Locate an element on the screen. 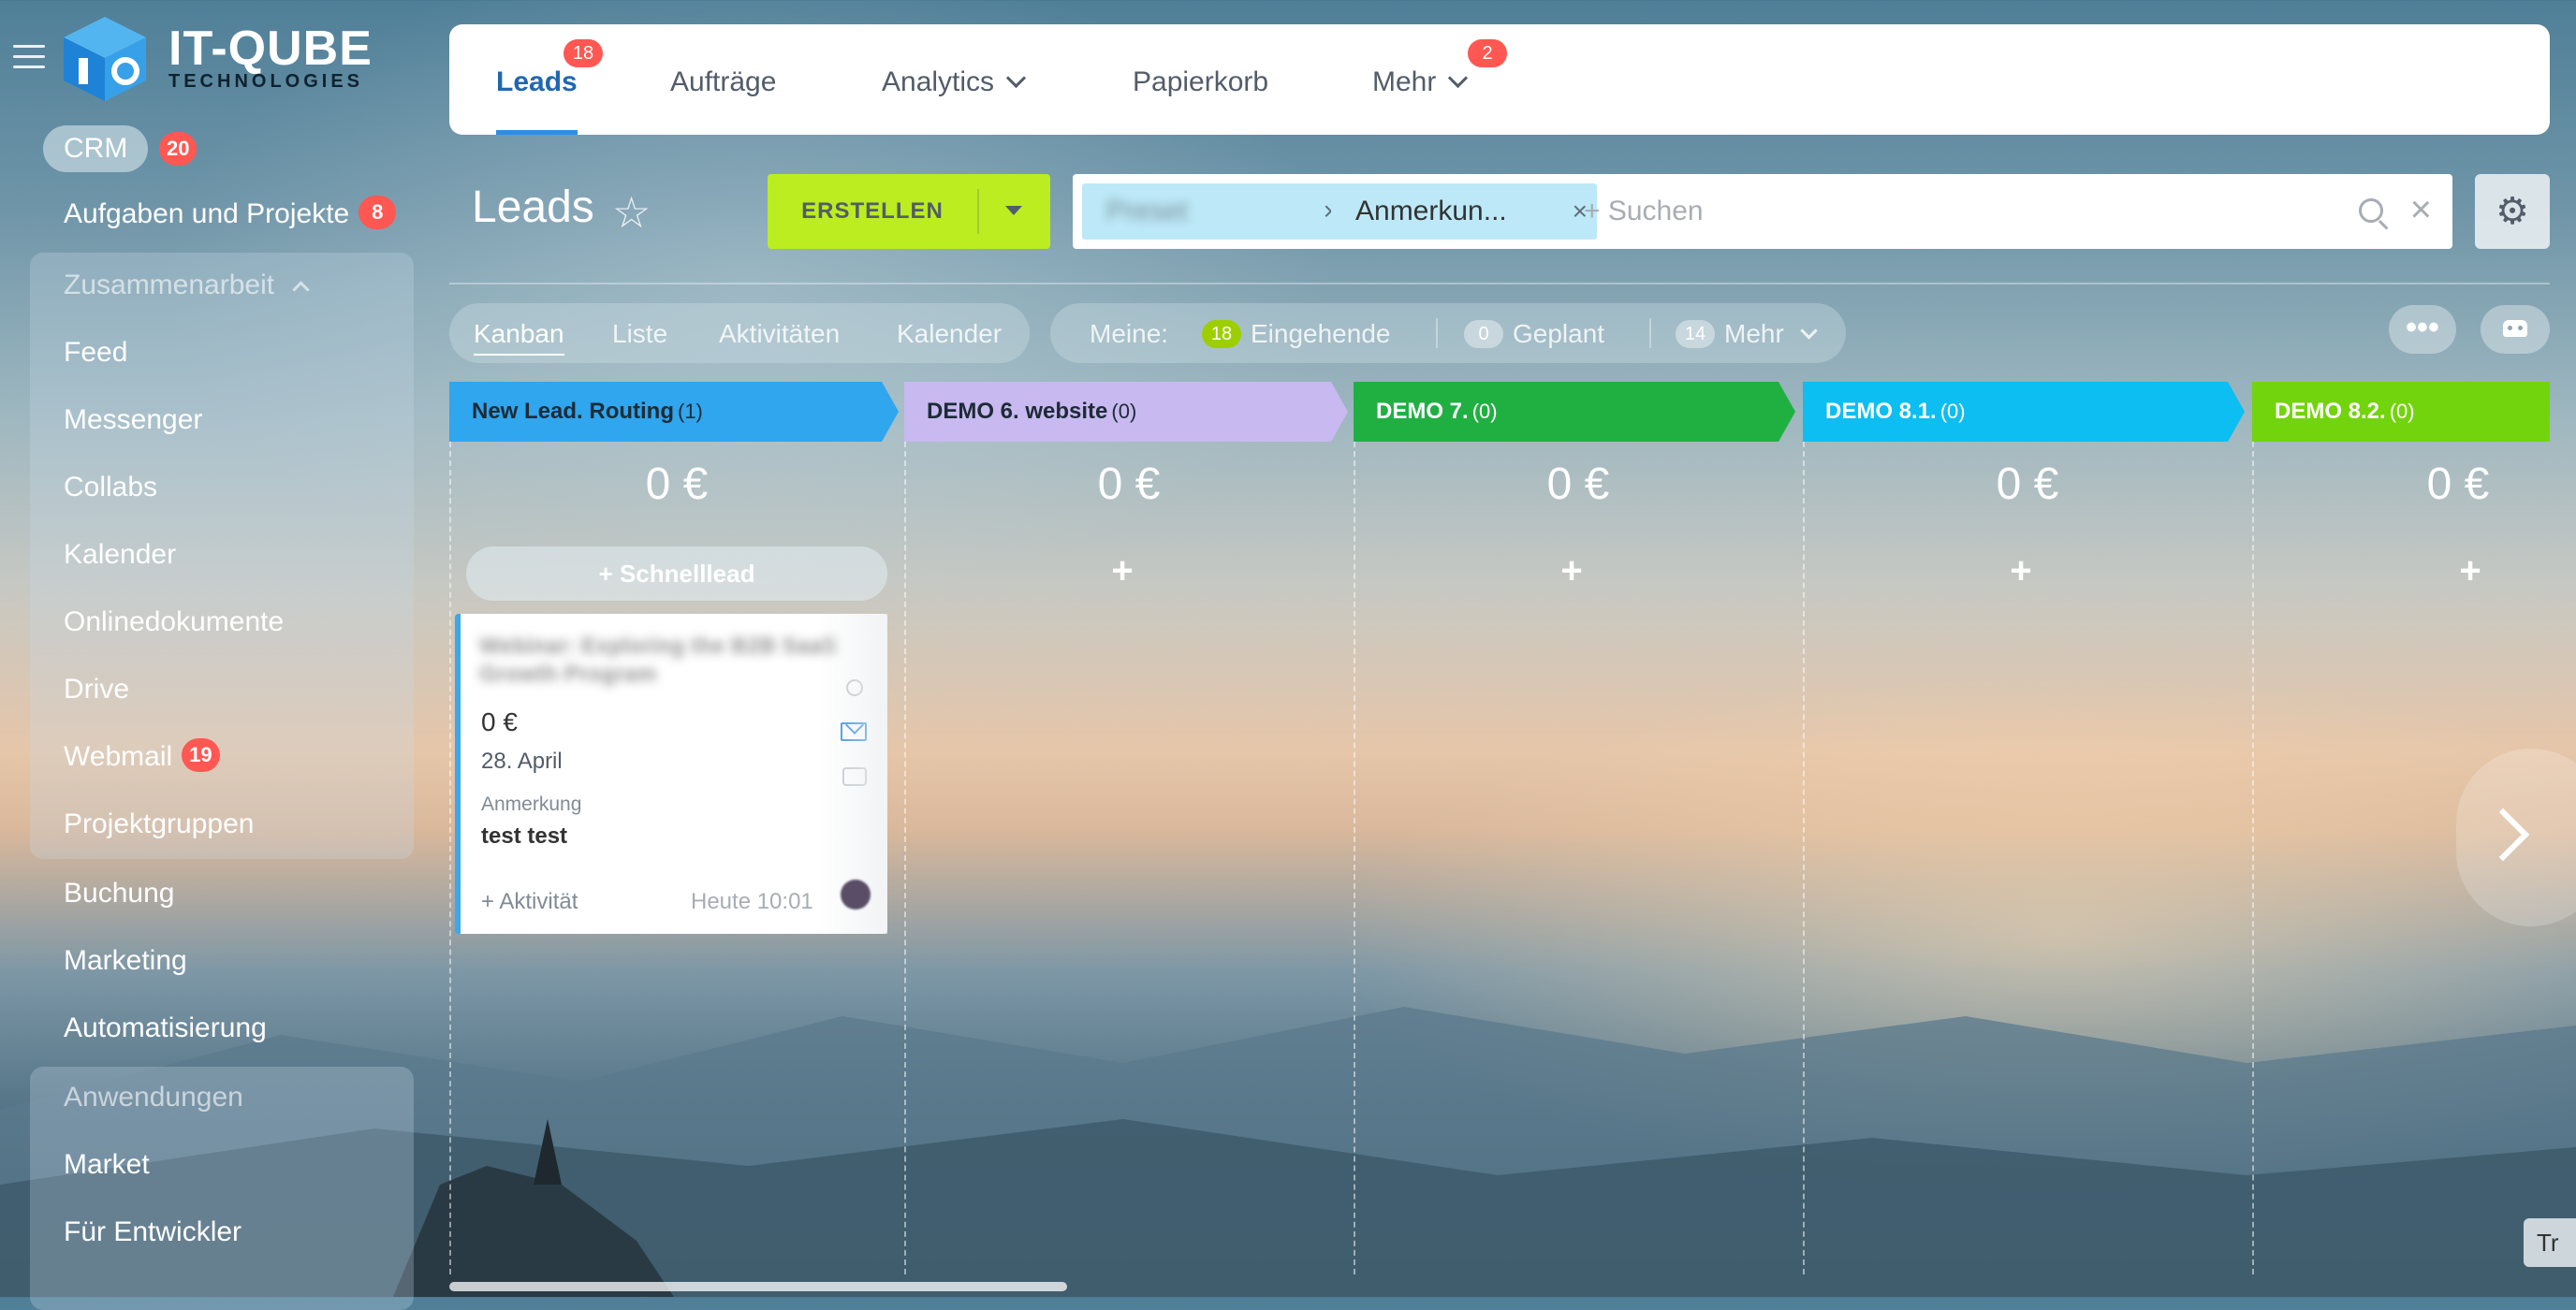  sidebar-item-online-docs: Onlinedokumente is located at coordinates (174, 622).